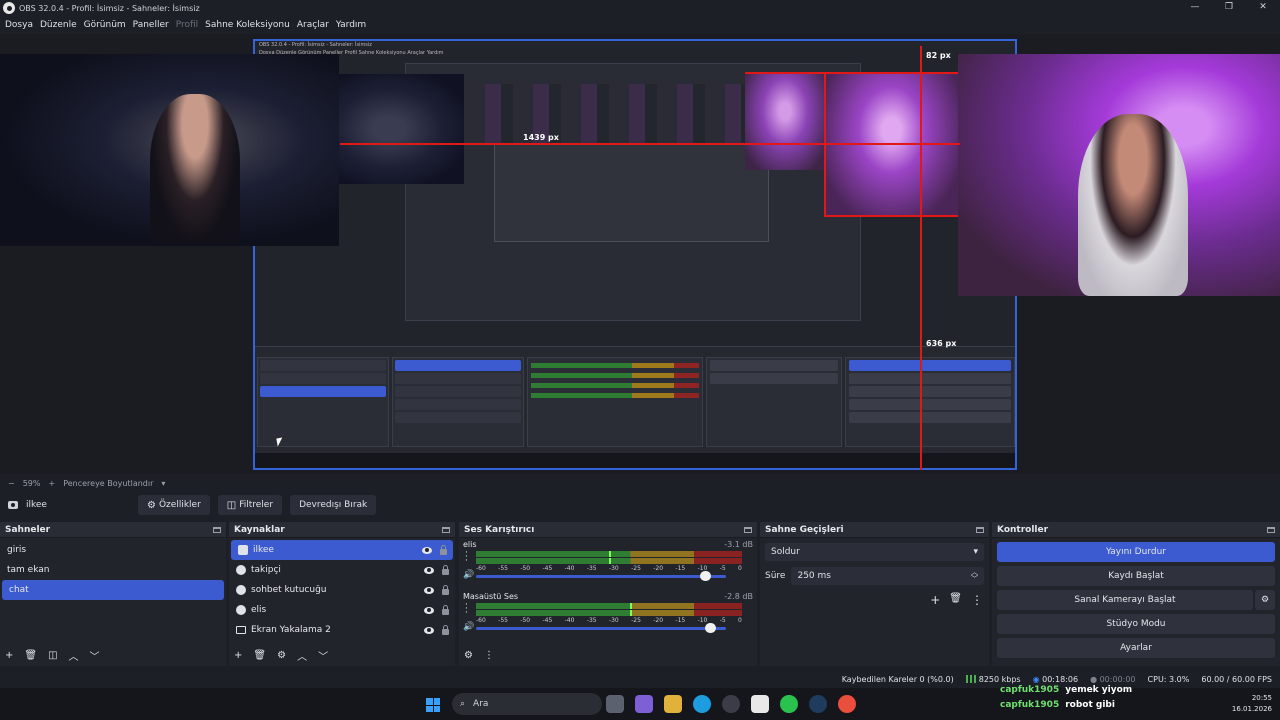 This screenshot has width=1280, height=720. I want to click on mixer-settings-icon: ⚙, so click(468, 655).